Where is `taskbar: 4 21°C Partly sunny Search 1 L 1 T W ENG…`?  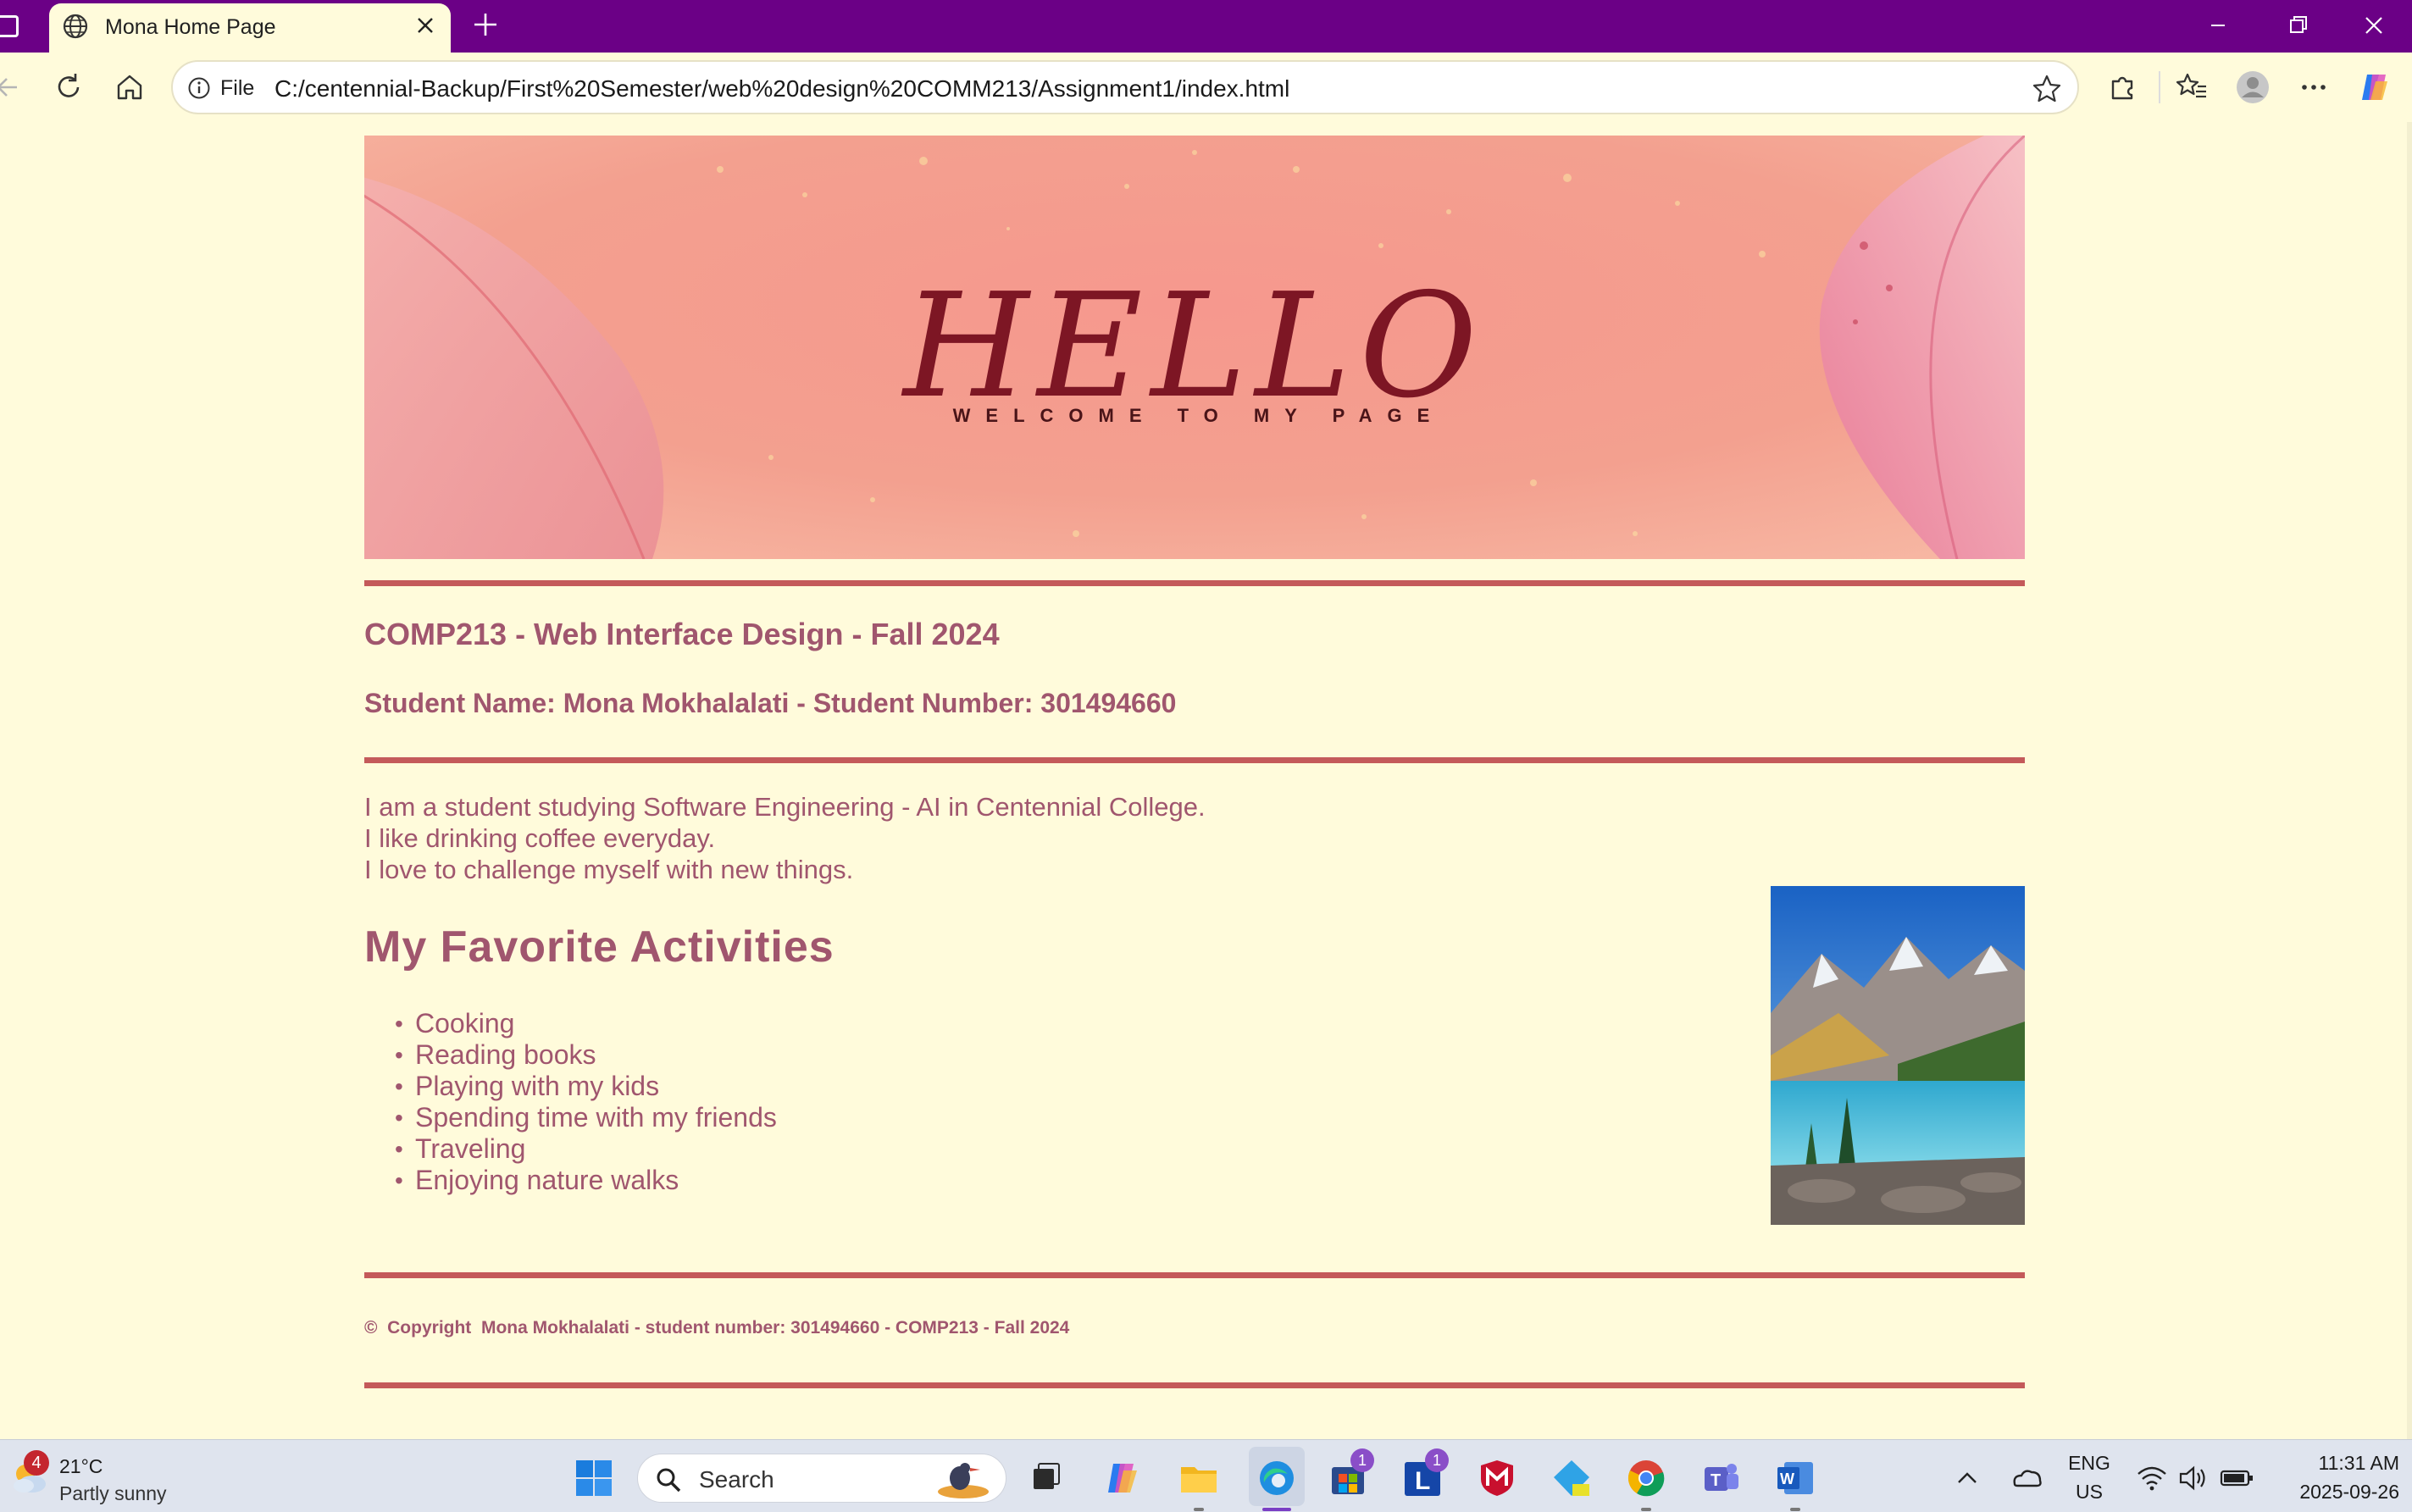
taskbar: 4 21°C Partly sunny Search 1 L 1 T W ENG… is located at coordinates (1206, 1475).